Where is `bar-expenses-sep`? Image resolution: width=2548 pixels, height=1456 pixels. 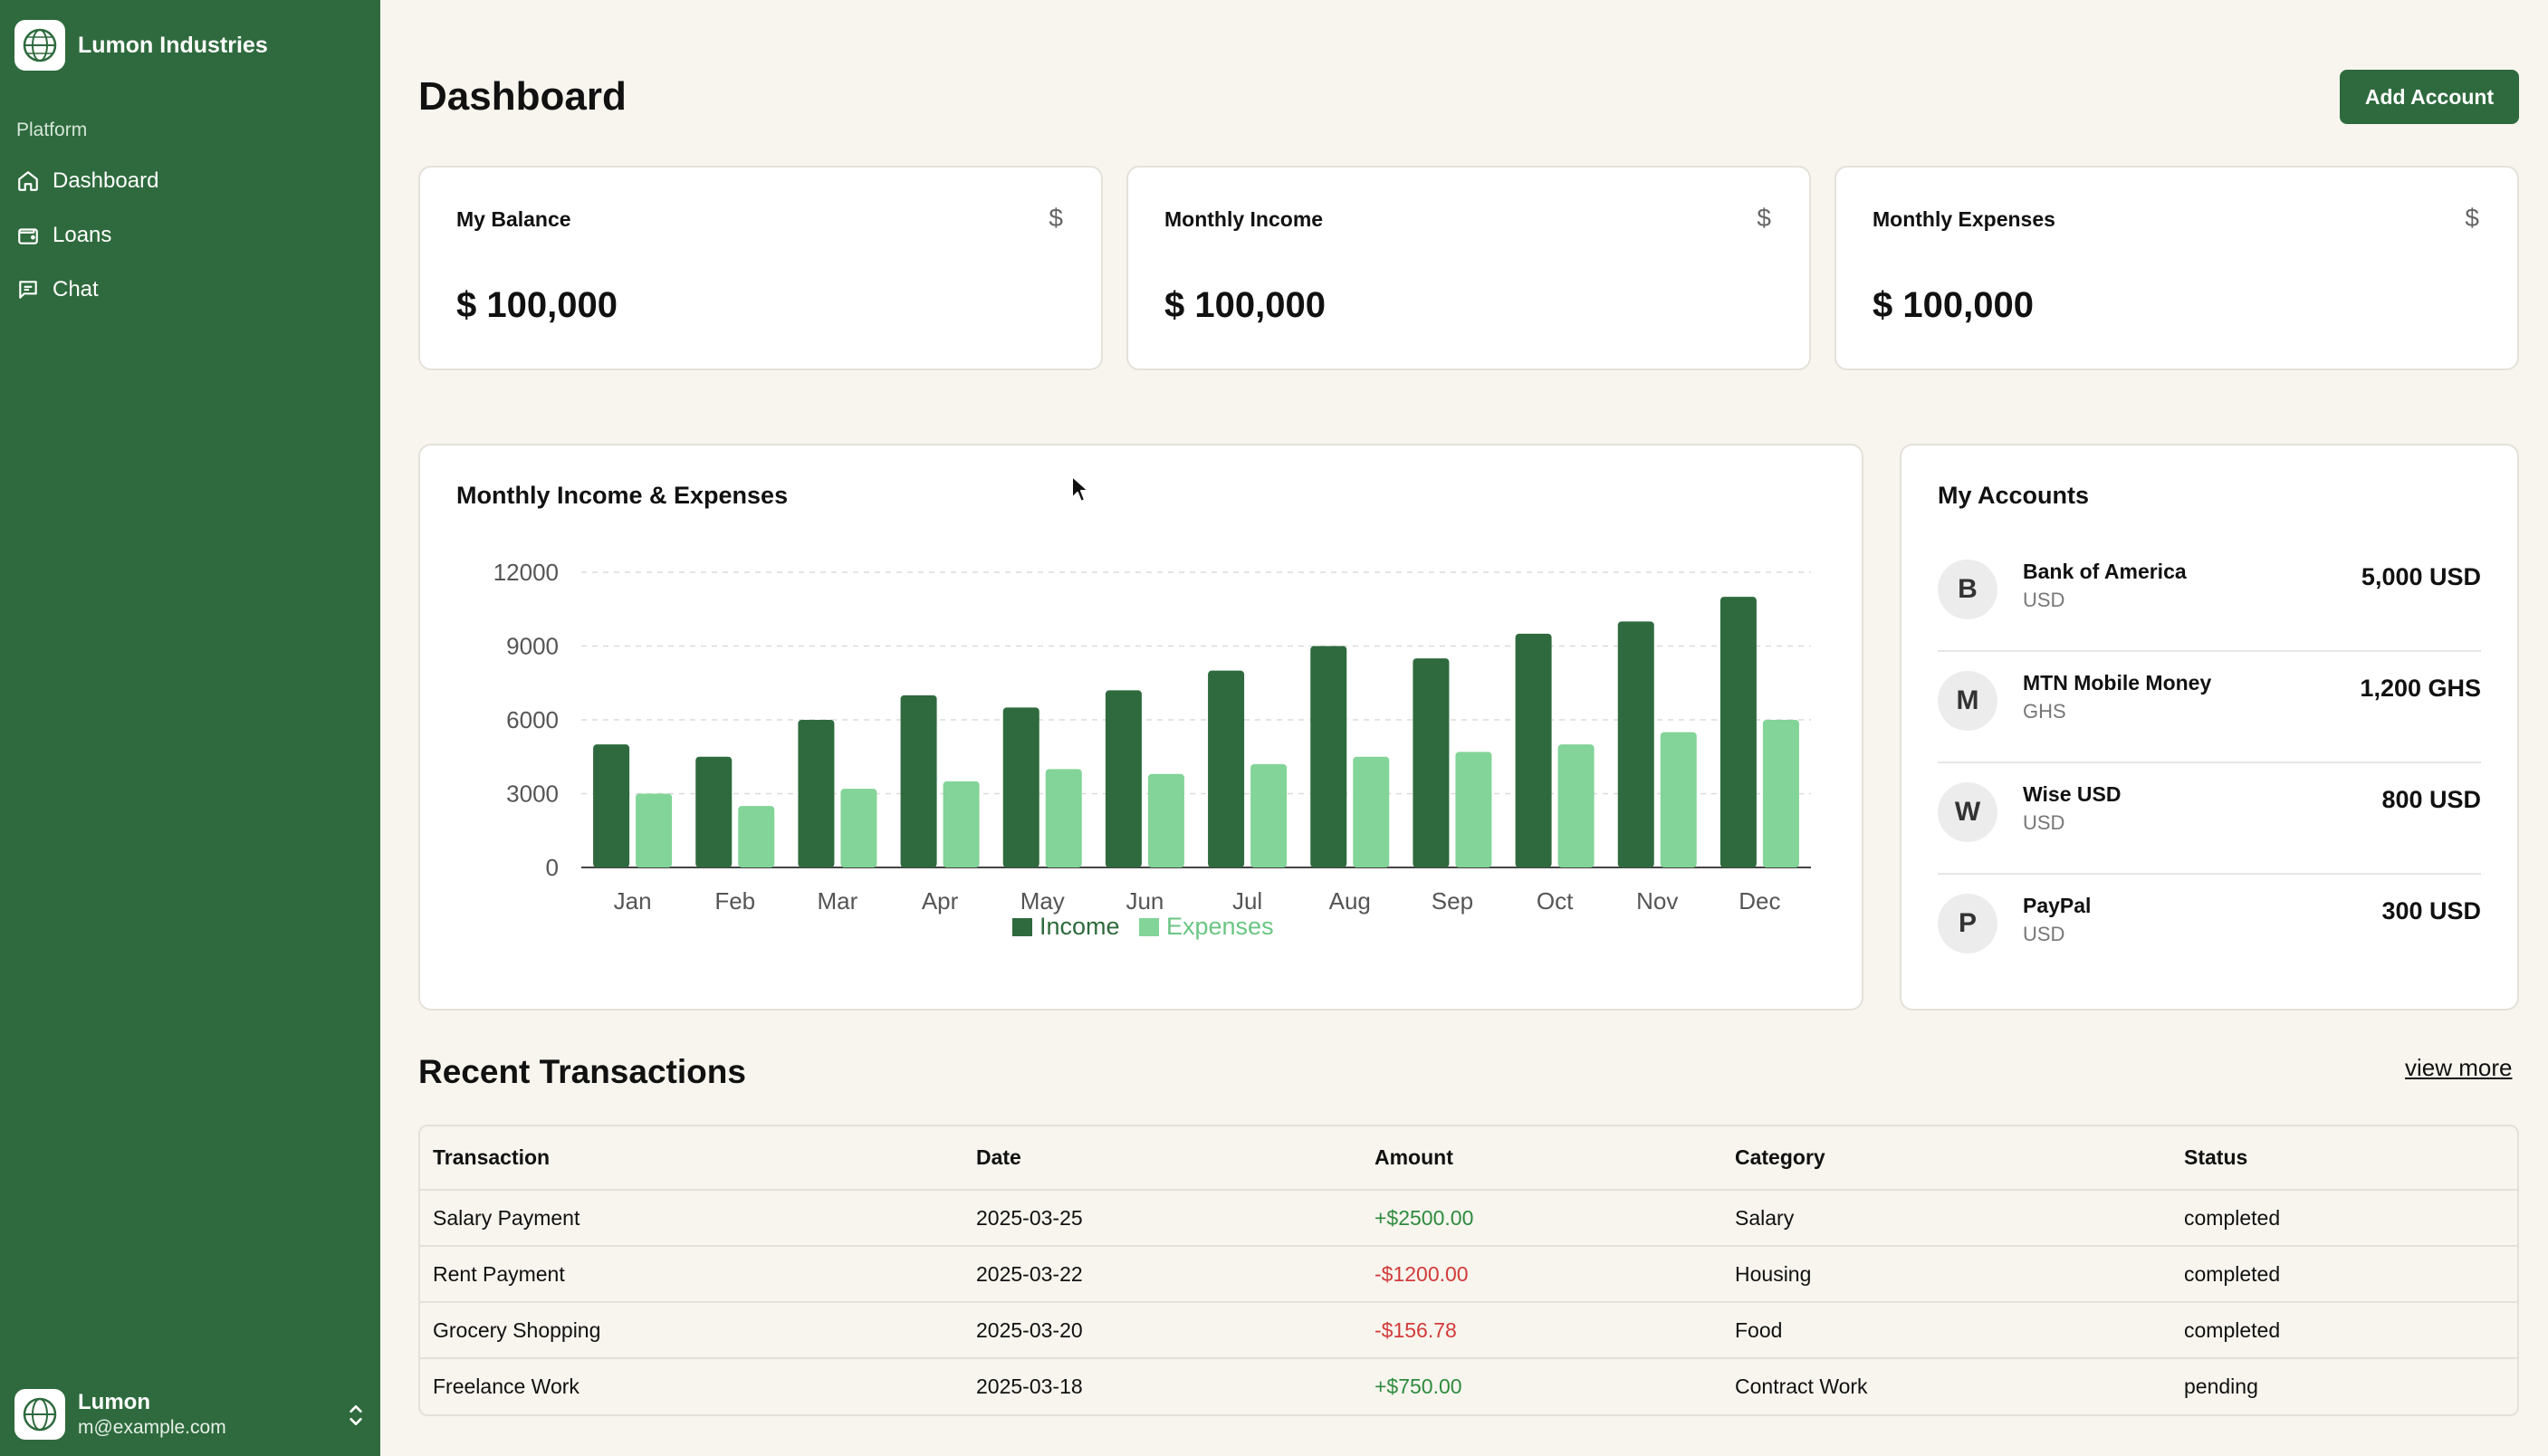 bar-expenses-sep is located at coordinates (1473, 810).